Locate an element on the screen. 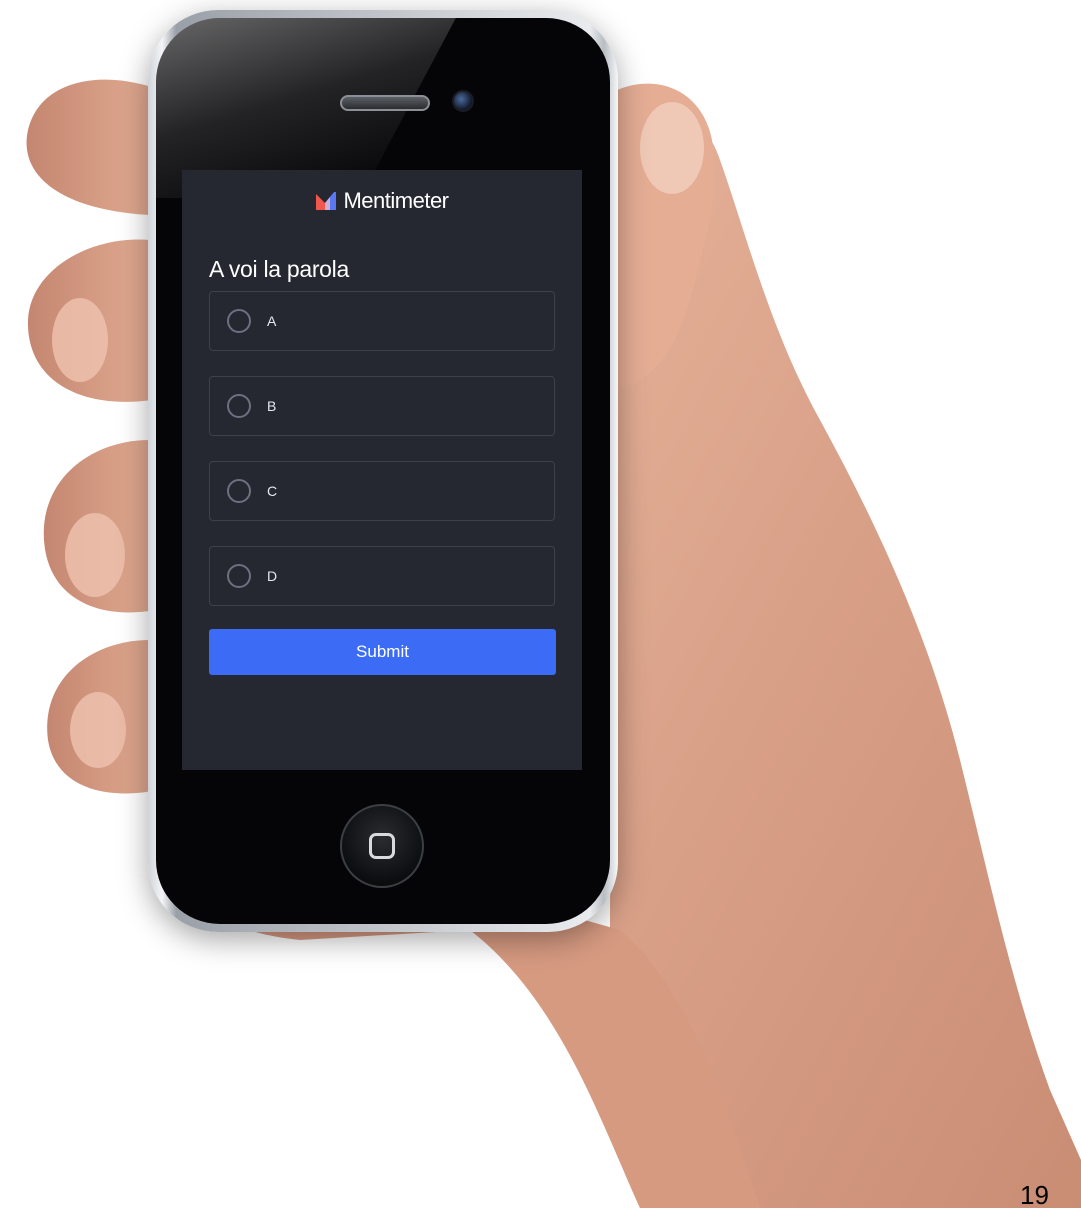  option-label: C is located at coordinates (272, 491).